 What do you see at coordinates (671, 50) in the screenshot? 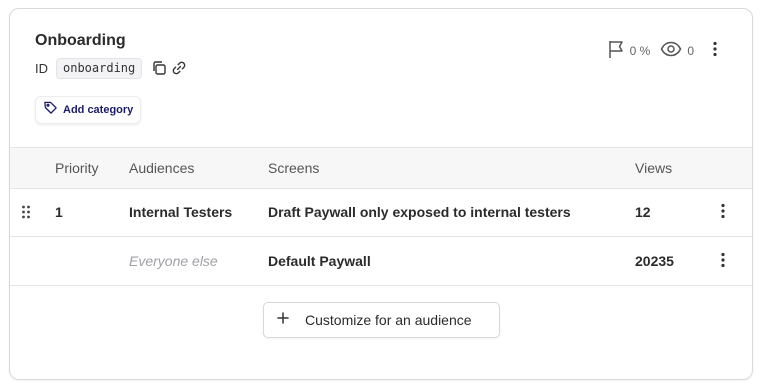
I see `eye-icon` at bounding box center [671, 50].